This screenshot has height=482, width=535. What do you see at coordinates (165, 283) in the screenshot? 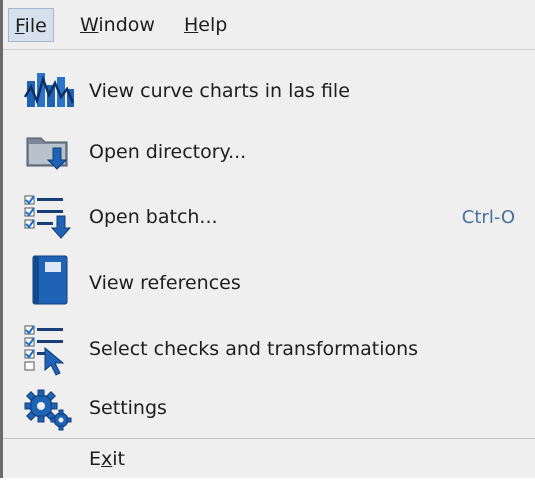
I see `menu-item-label: View references` at bounding box center [165, 283].